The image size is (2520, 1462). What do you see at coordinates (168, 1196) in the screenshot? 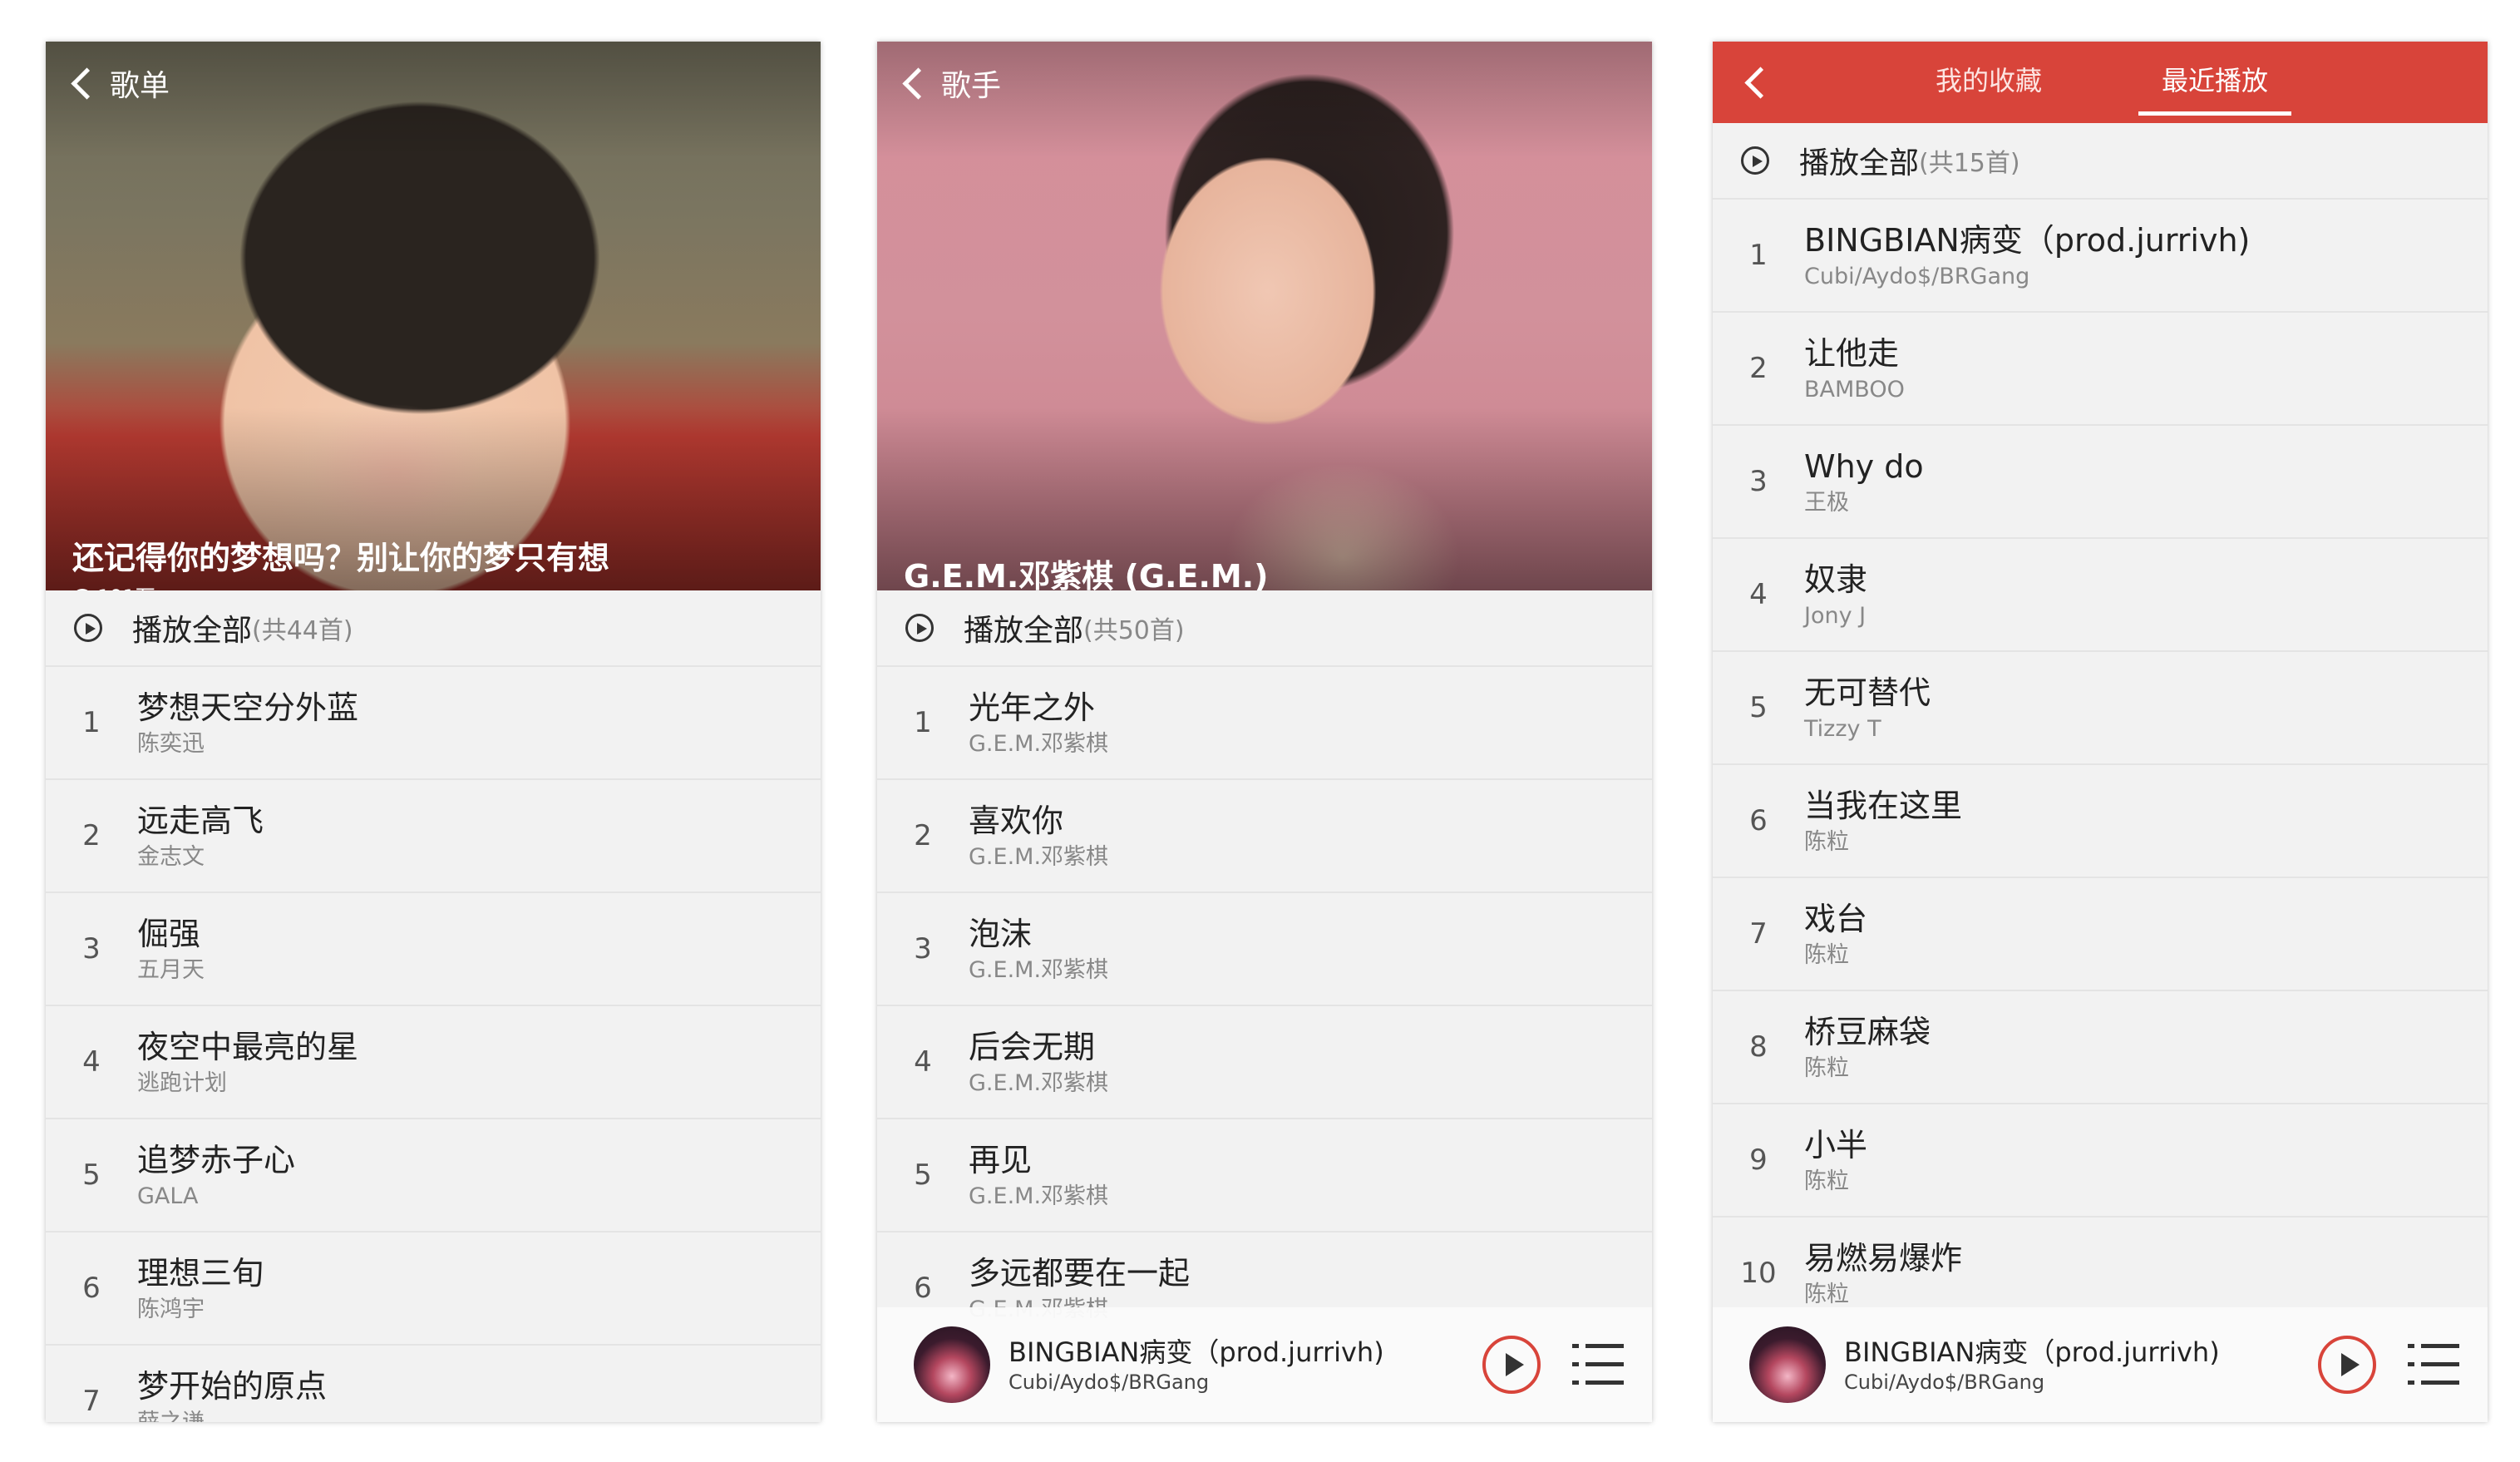
I see `song-artist: GALA` at bounding box center [168, 1196].